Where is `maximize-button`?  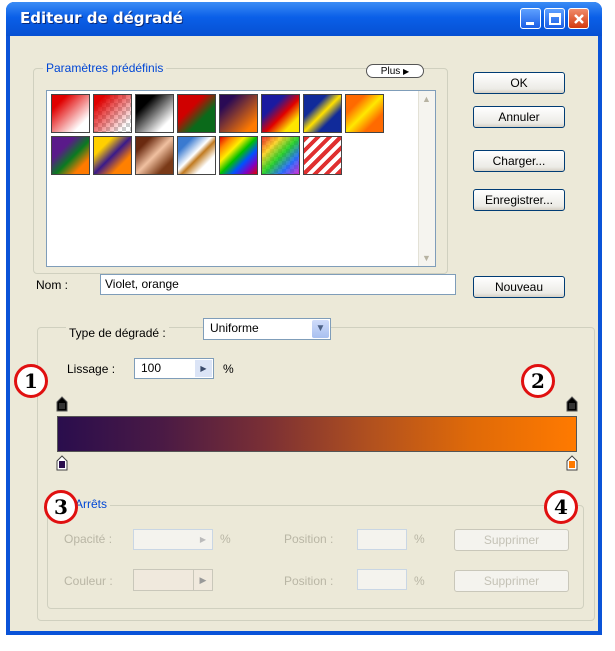
maximize-button is located at coordinates (554, 18).